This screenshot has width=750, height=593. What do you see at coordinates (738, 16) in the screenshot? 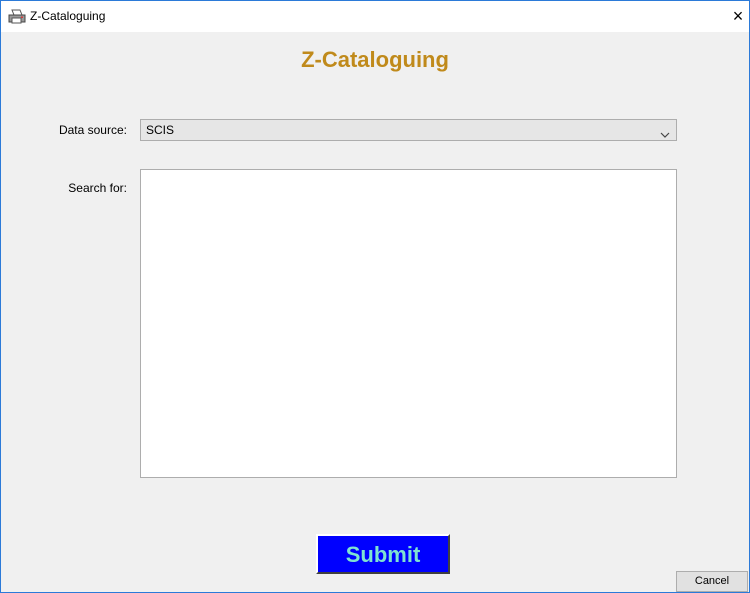
I see `close-button: ×` at bounding box center [738, 16].